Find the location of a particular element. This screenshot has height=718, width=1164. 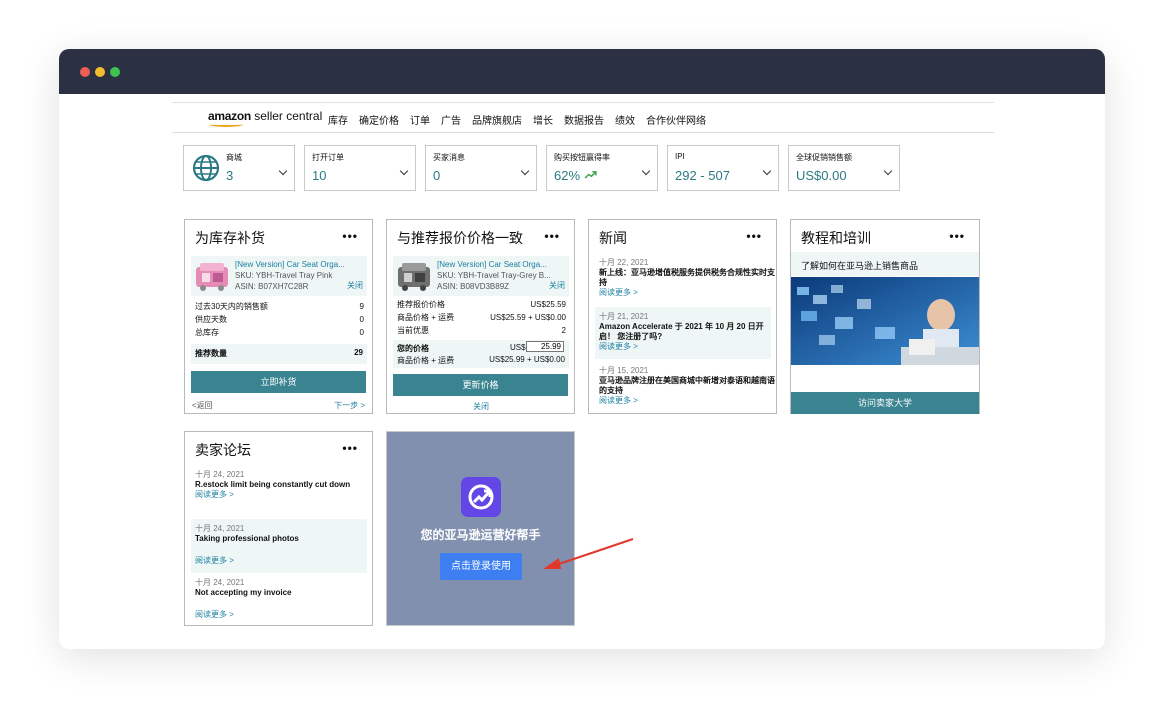

recommend-row: 推荐数量 29 is located at coordinates (279, 354).